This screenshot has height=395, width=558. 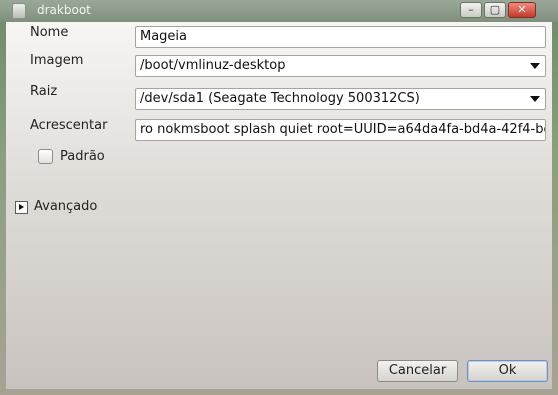 What do you see at coordinates (522, 10) in the screenshot?
I see `close-button: ✕` at bounding box center [522, 10].